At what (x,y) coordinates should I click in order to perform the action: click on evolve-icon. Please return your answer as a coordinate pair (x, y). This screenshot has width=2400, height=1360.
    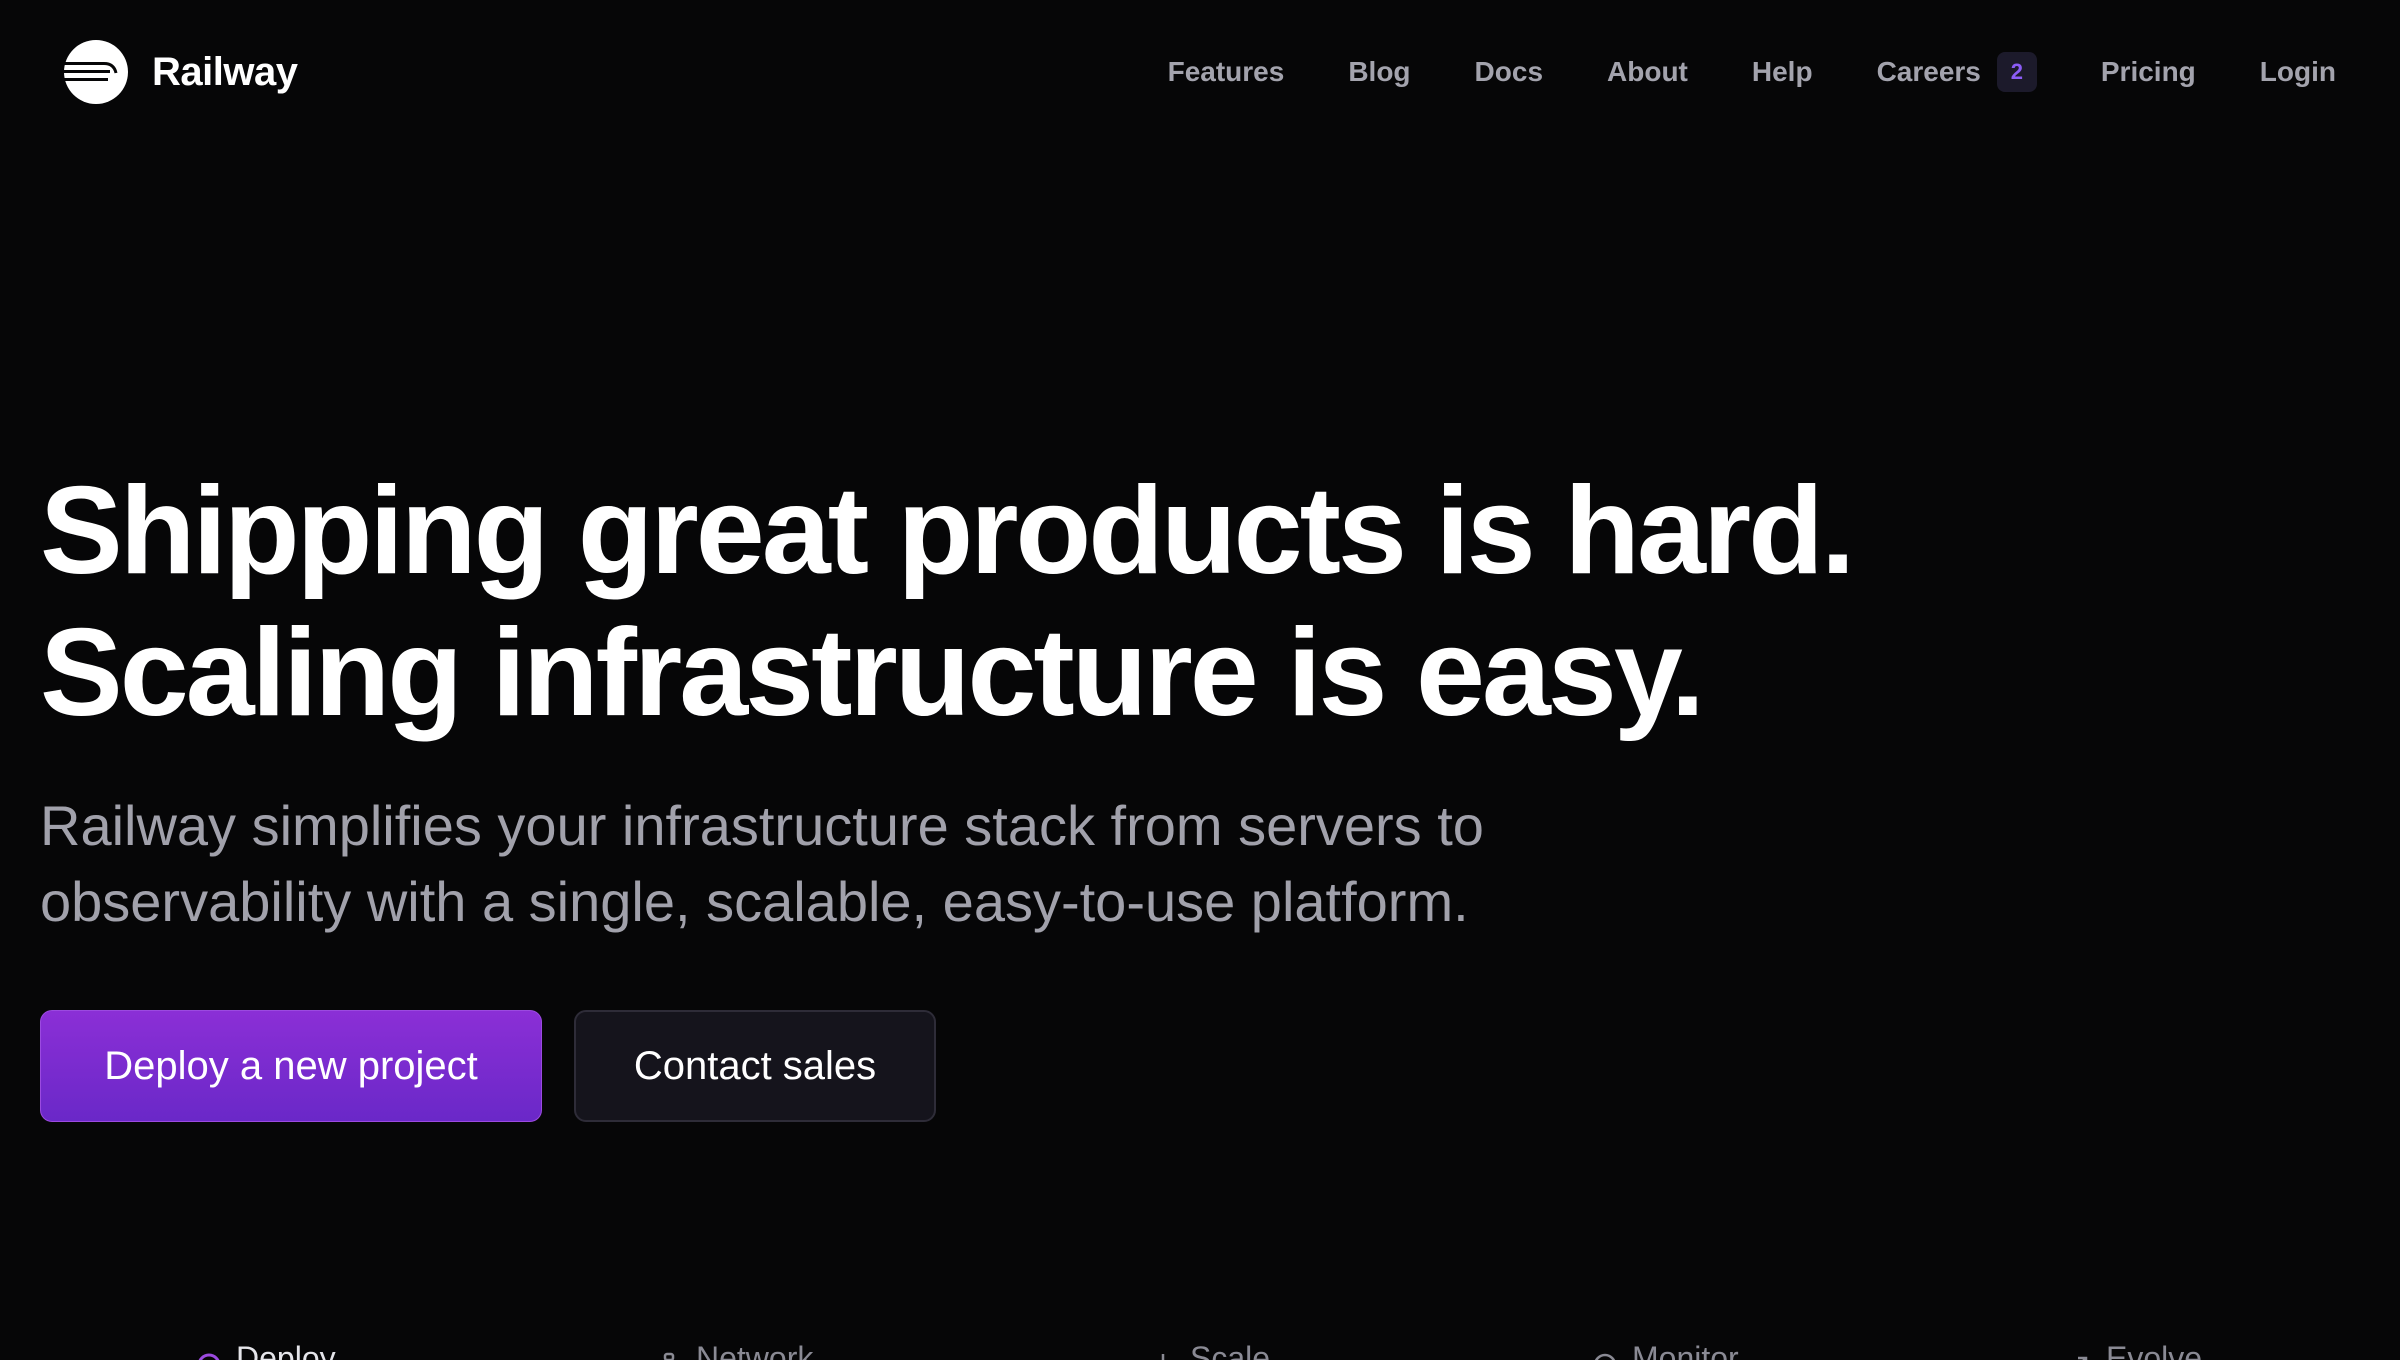
    Looking at the image, I should click on (2083, 1358).